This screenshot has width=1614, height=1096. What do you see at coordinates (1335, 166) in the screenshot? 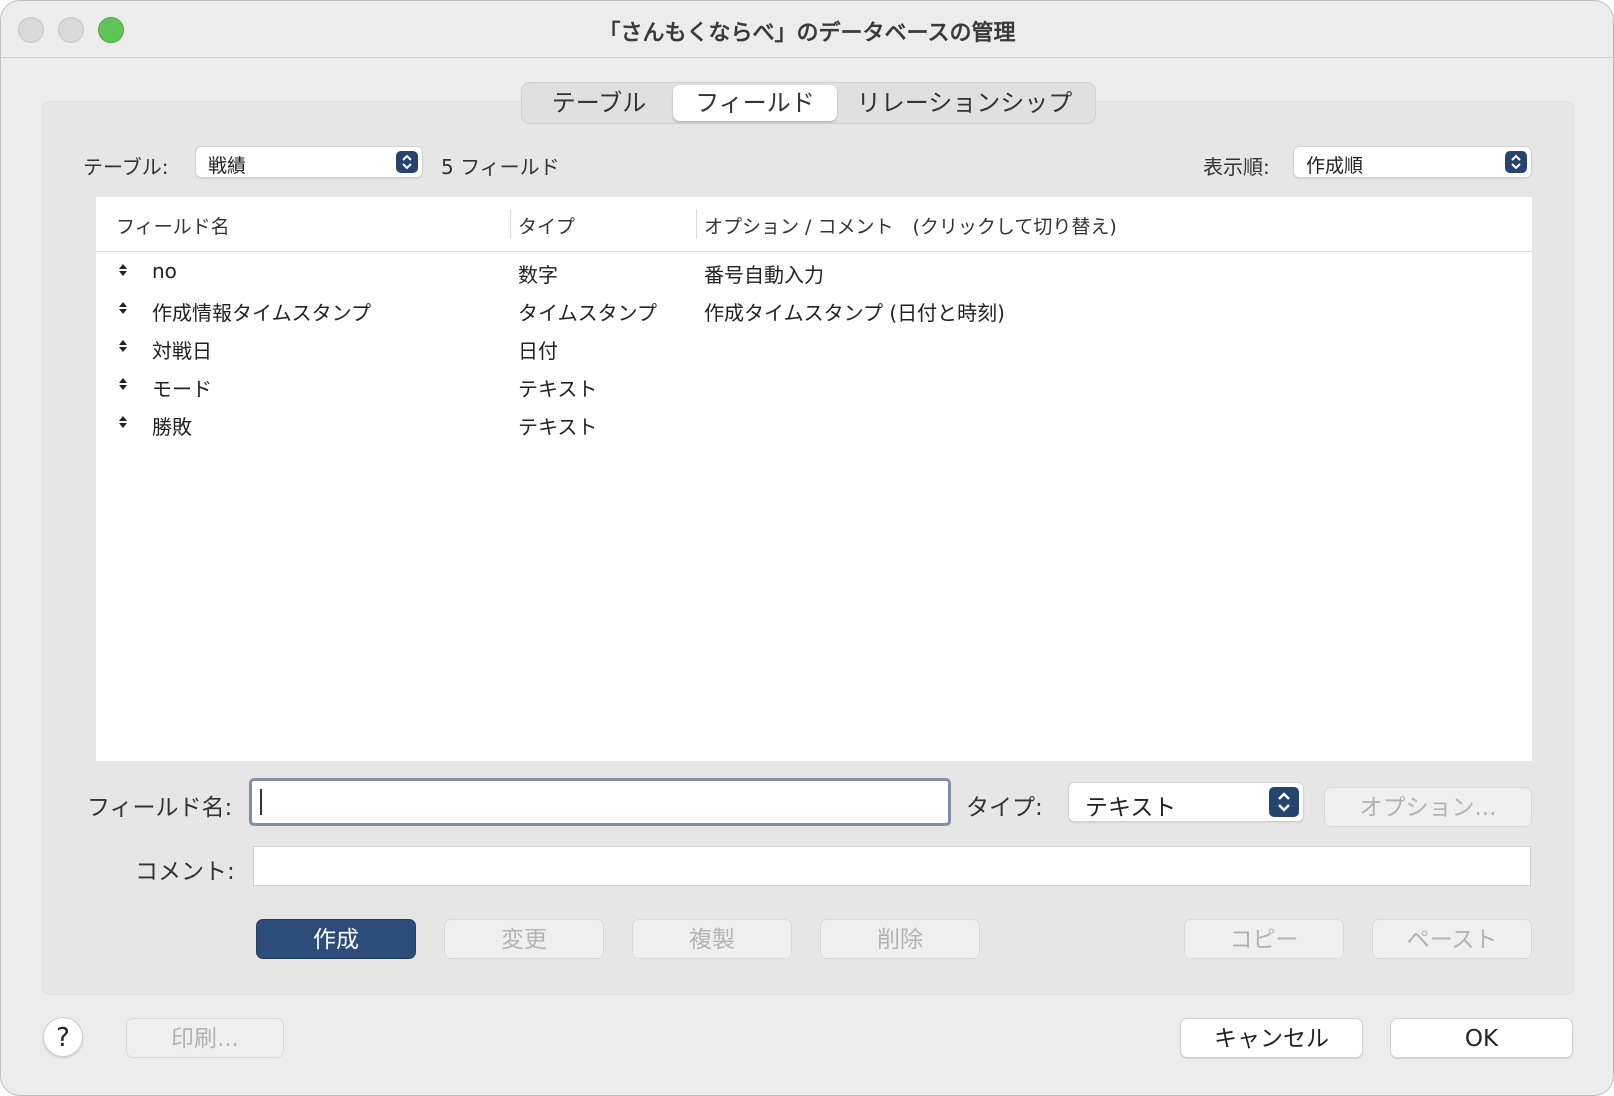
I see `sort-order-value: 作成順` at bounding box center [1335, 166].